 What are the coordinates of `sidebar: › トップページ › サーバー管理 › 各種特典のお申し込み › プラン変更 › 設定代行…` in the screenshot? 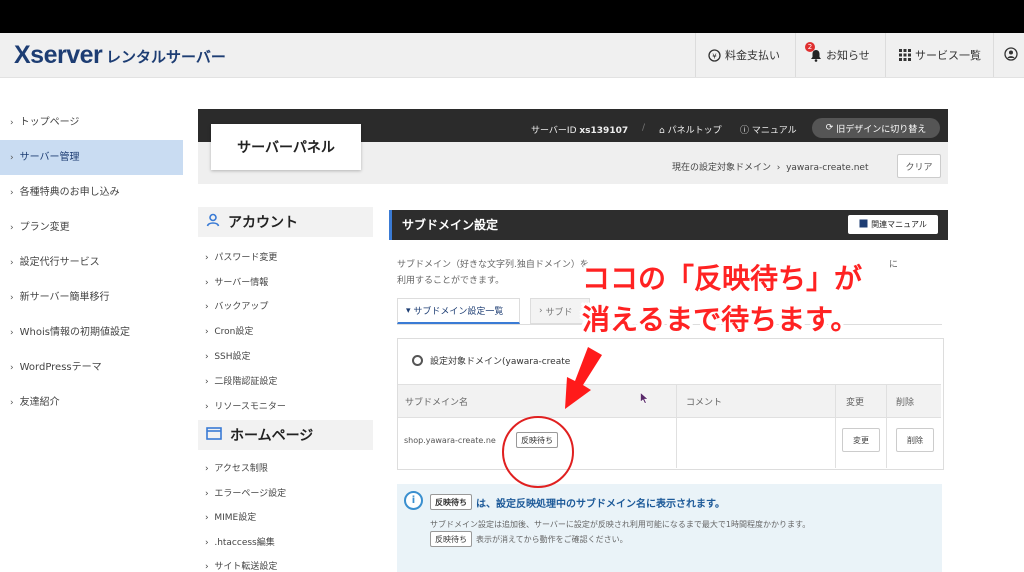 It's located at (91, 262).